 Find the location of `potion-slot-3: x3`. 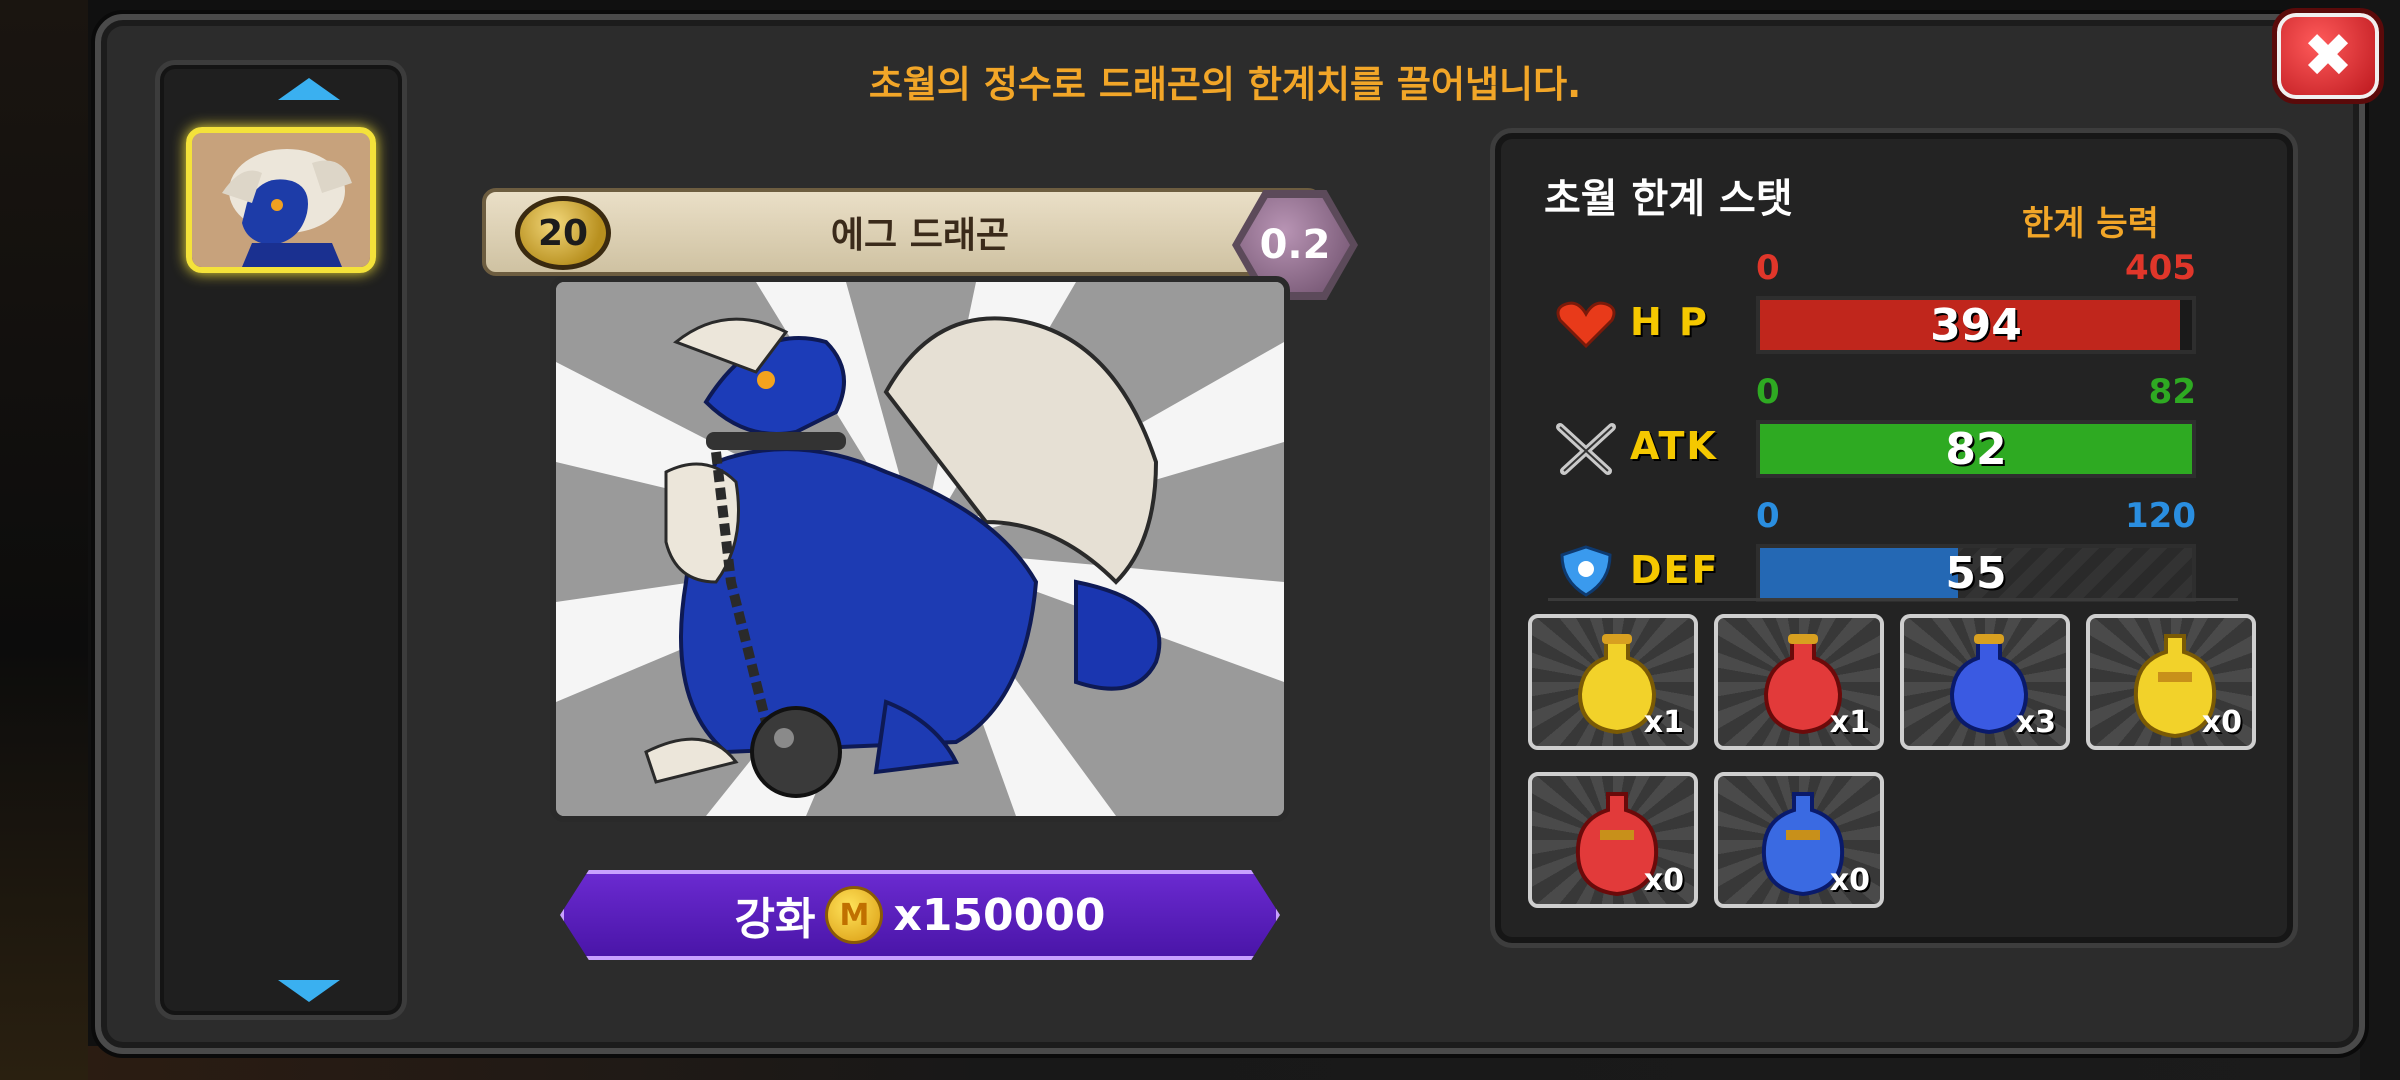

potion-slot-3: x3 is located at coordinates (1985, 682).